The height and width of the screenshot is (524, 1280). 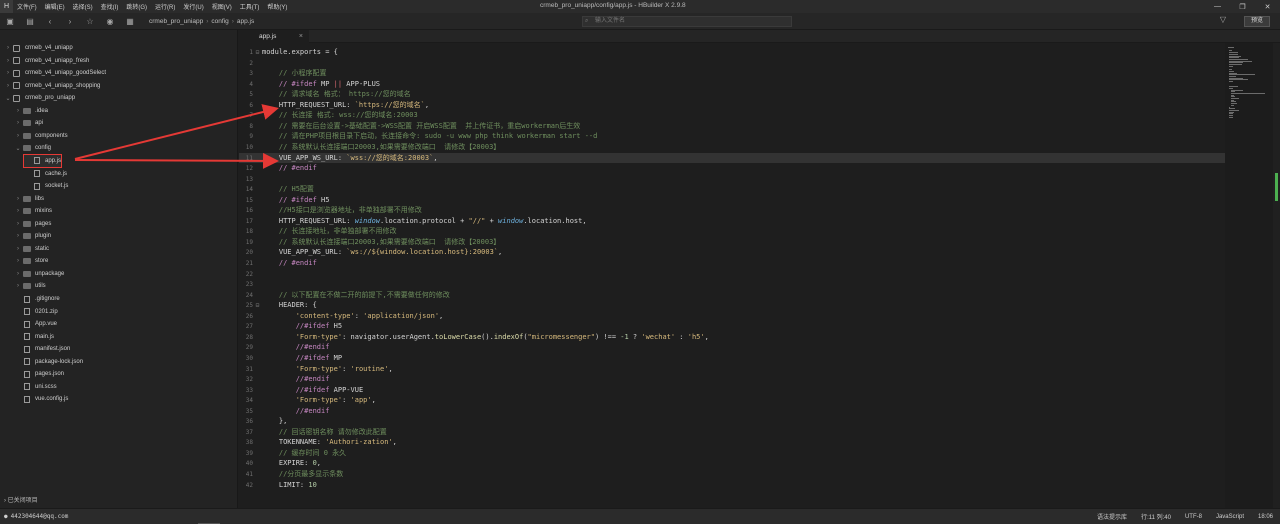 What do you see at coordinates (83, 6) in the screenshot?
I see `menu-item: 选择(S)` at bounding box center [83, 6].